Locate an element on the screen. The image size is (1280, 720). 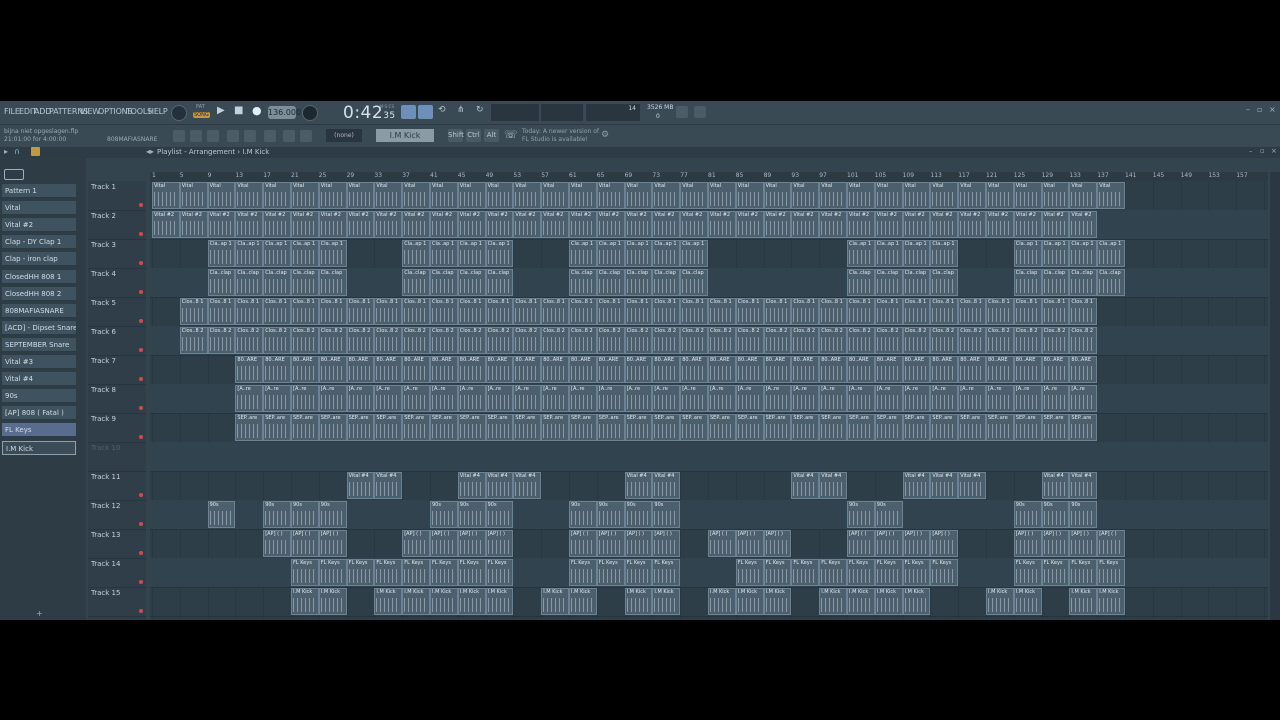
alt-key: Alt is located at coordinates (491, 135).